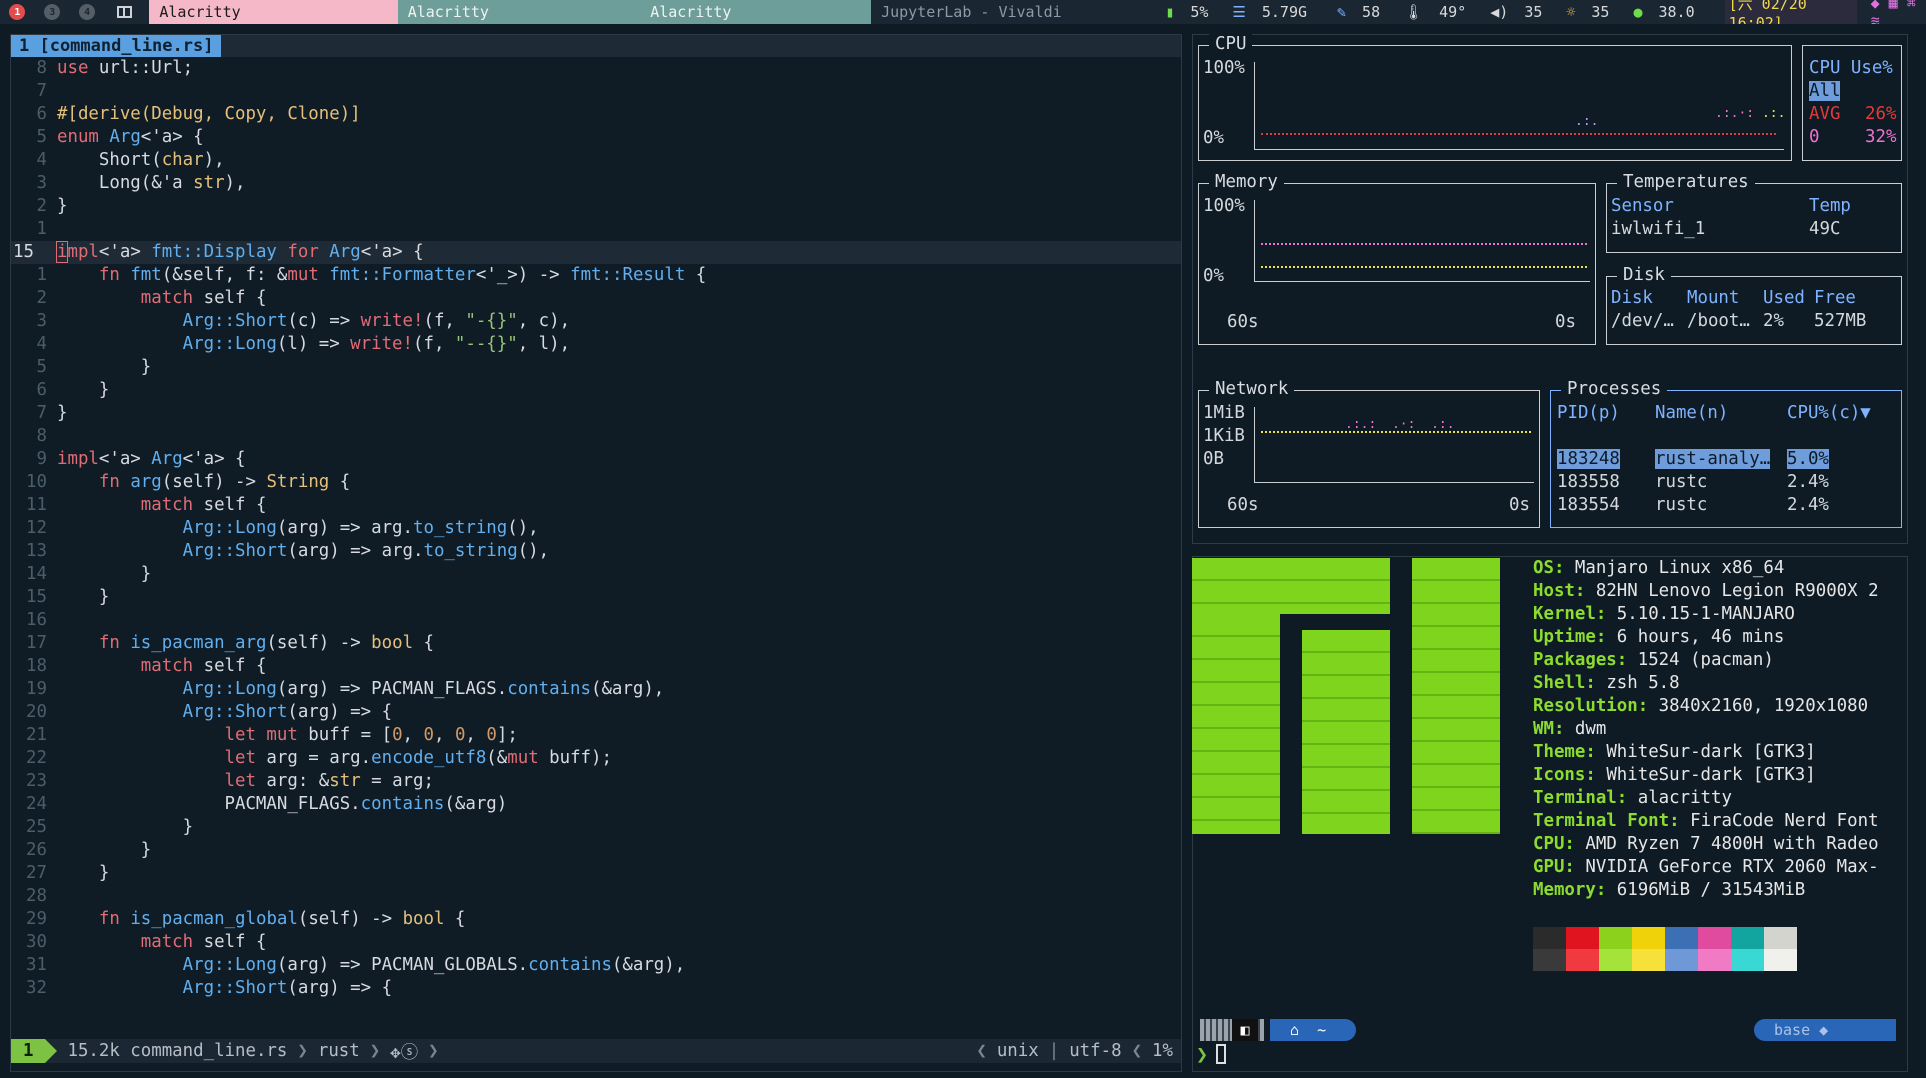 The image size is (1926, 1078). I want to click on disk-cell-free: 527MB, so click(1840, 321).